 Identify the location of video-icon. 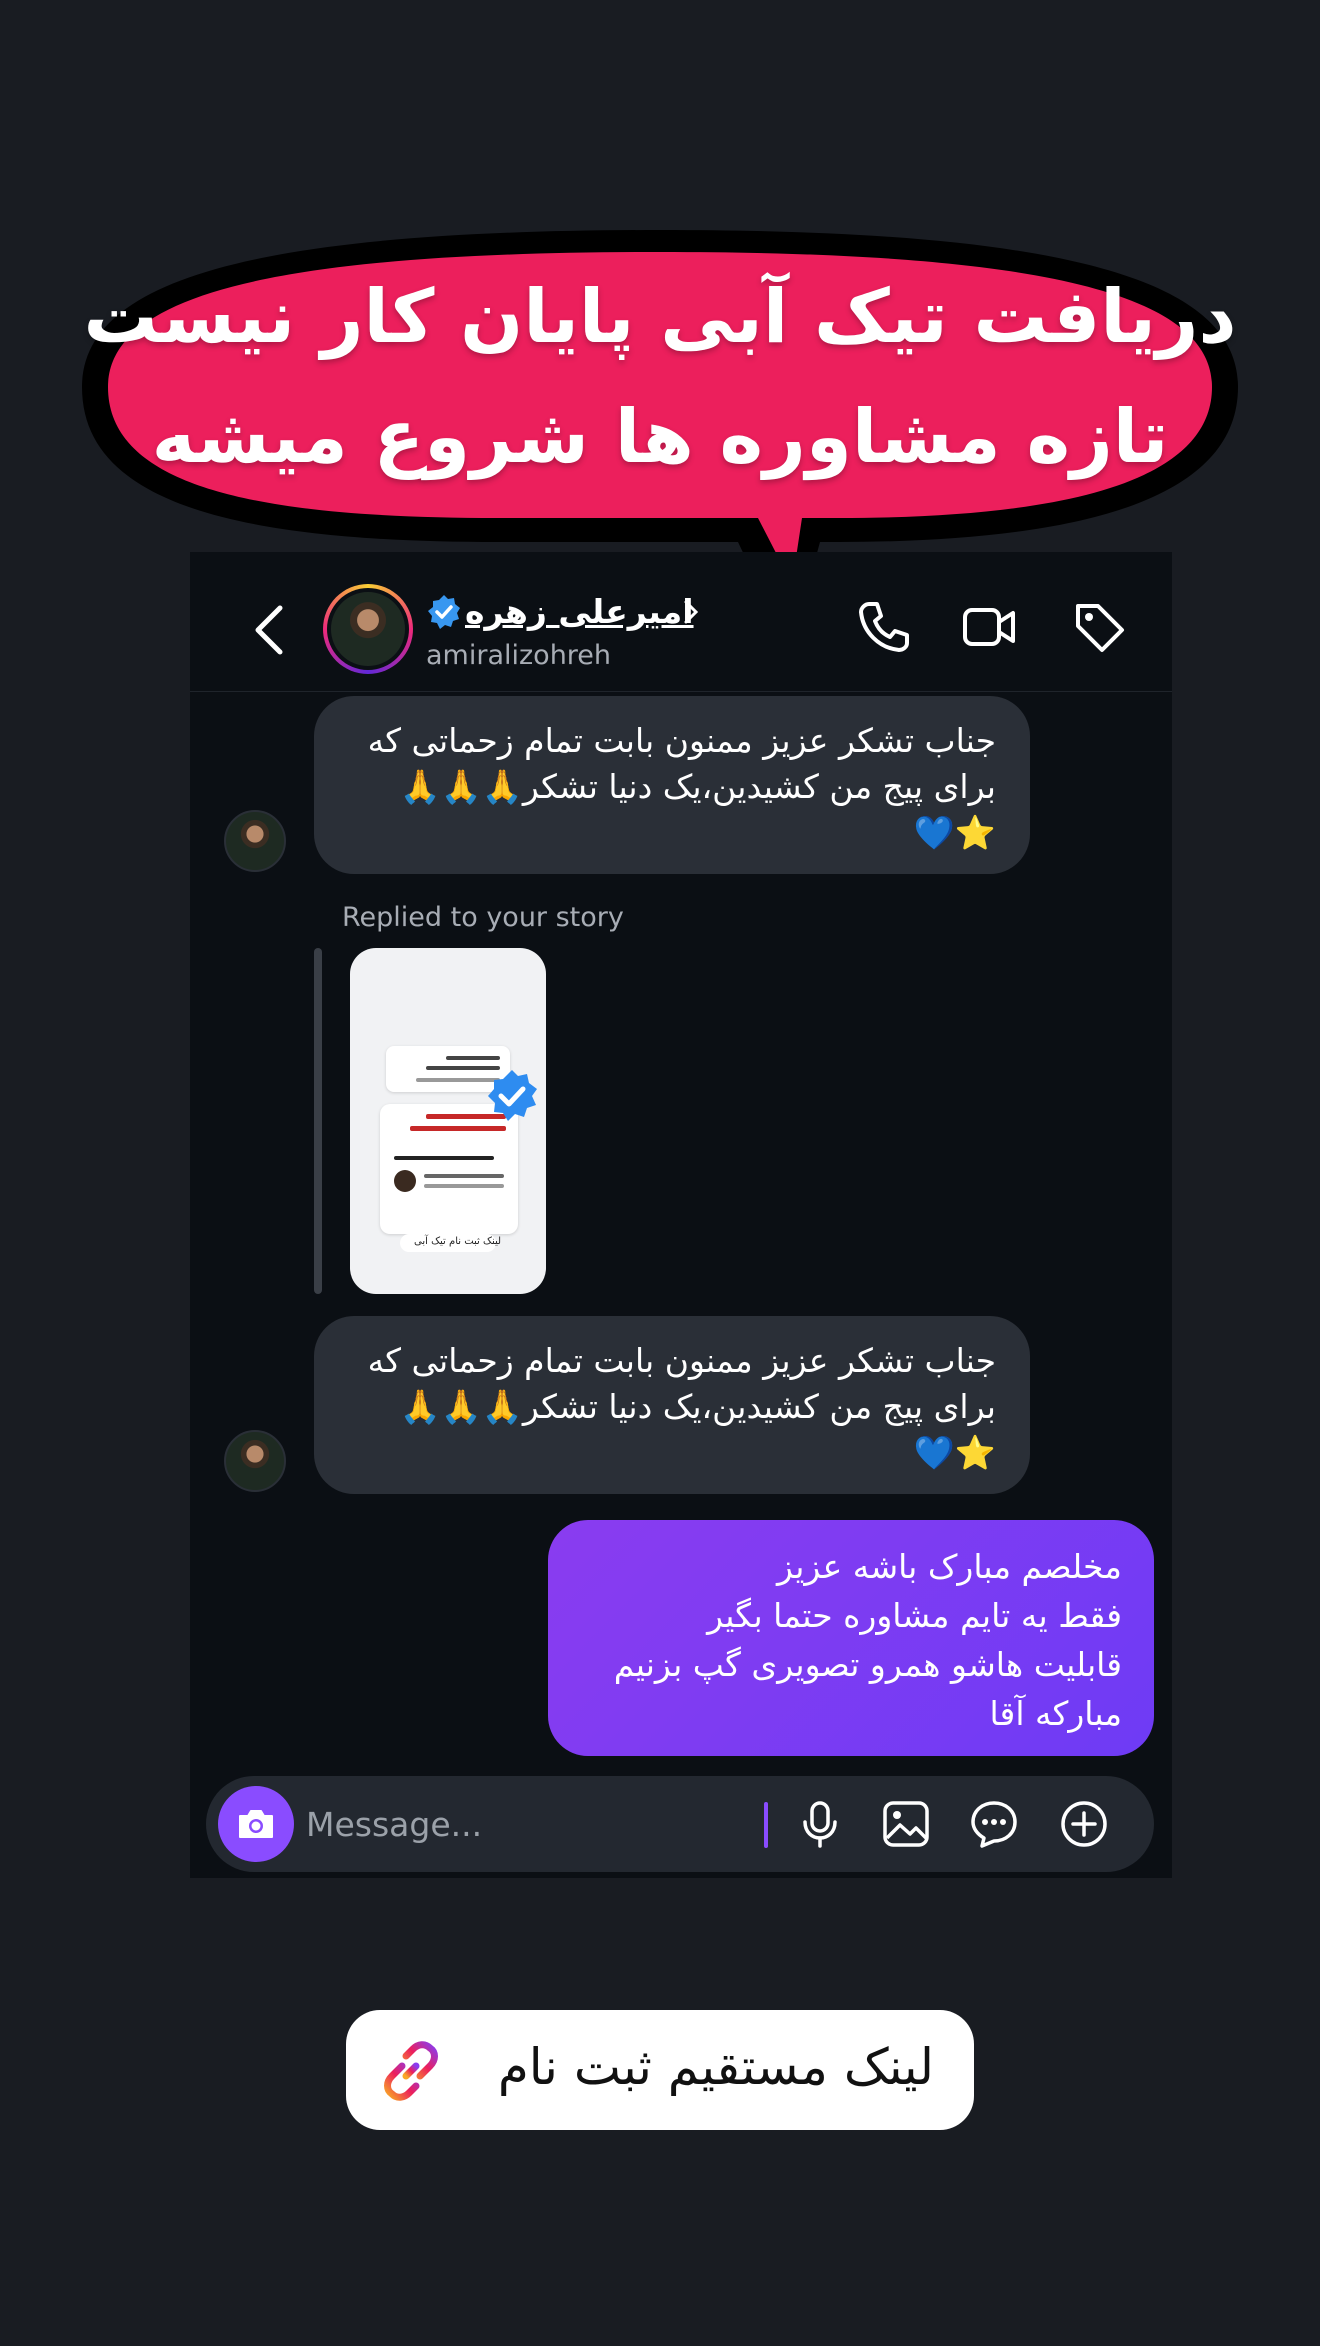
(989, 627).